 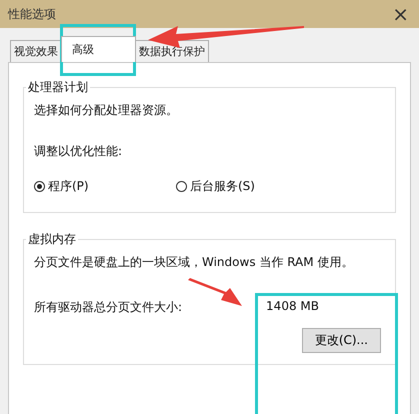 What do you see at coordinates (400, 14) in the screenshot?
I see `close-button: ×` at bounding box center [400, 14].